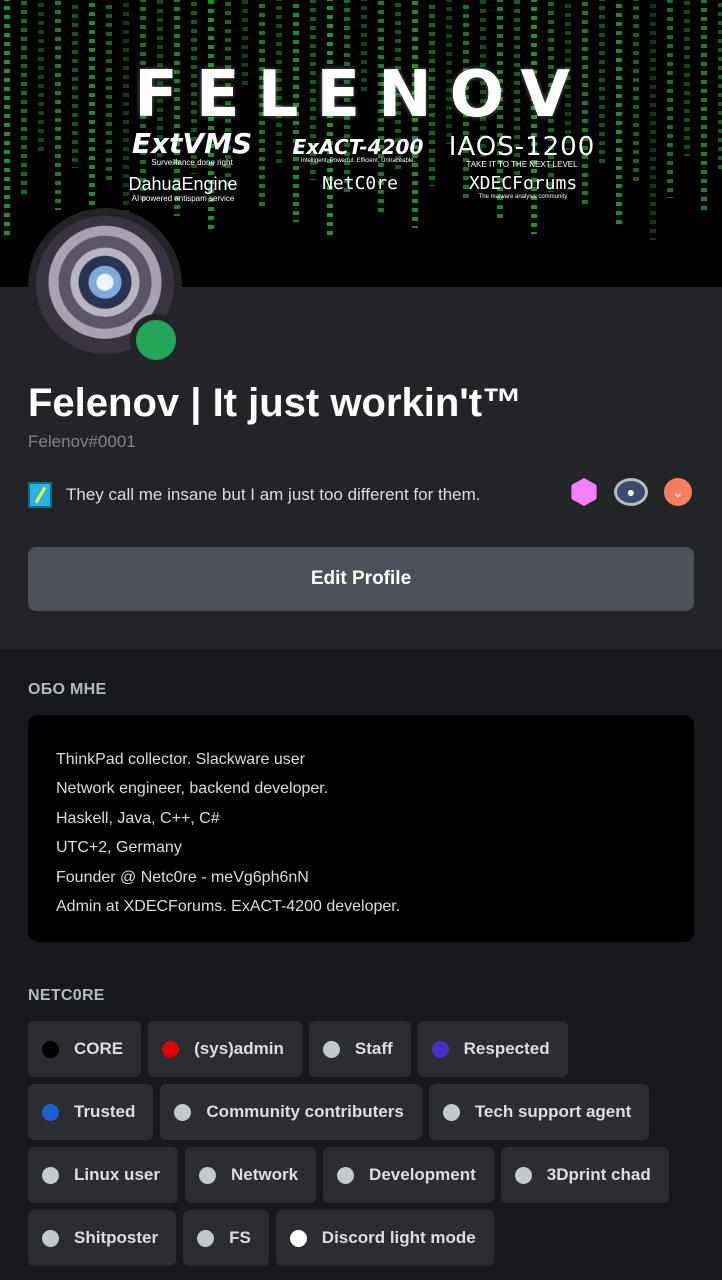  I want to click on online-status-indicator, so click(156, 340).